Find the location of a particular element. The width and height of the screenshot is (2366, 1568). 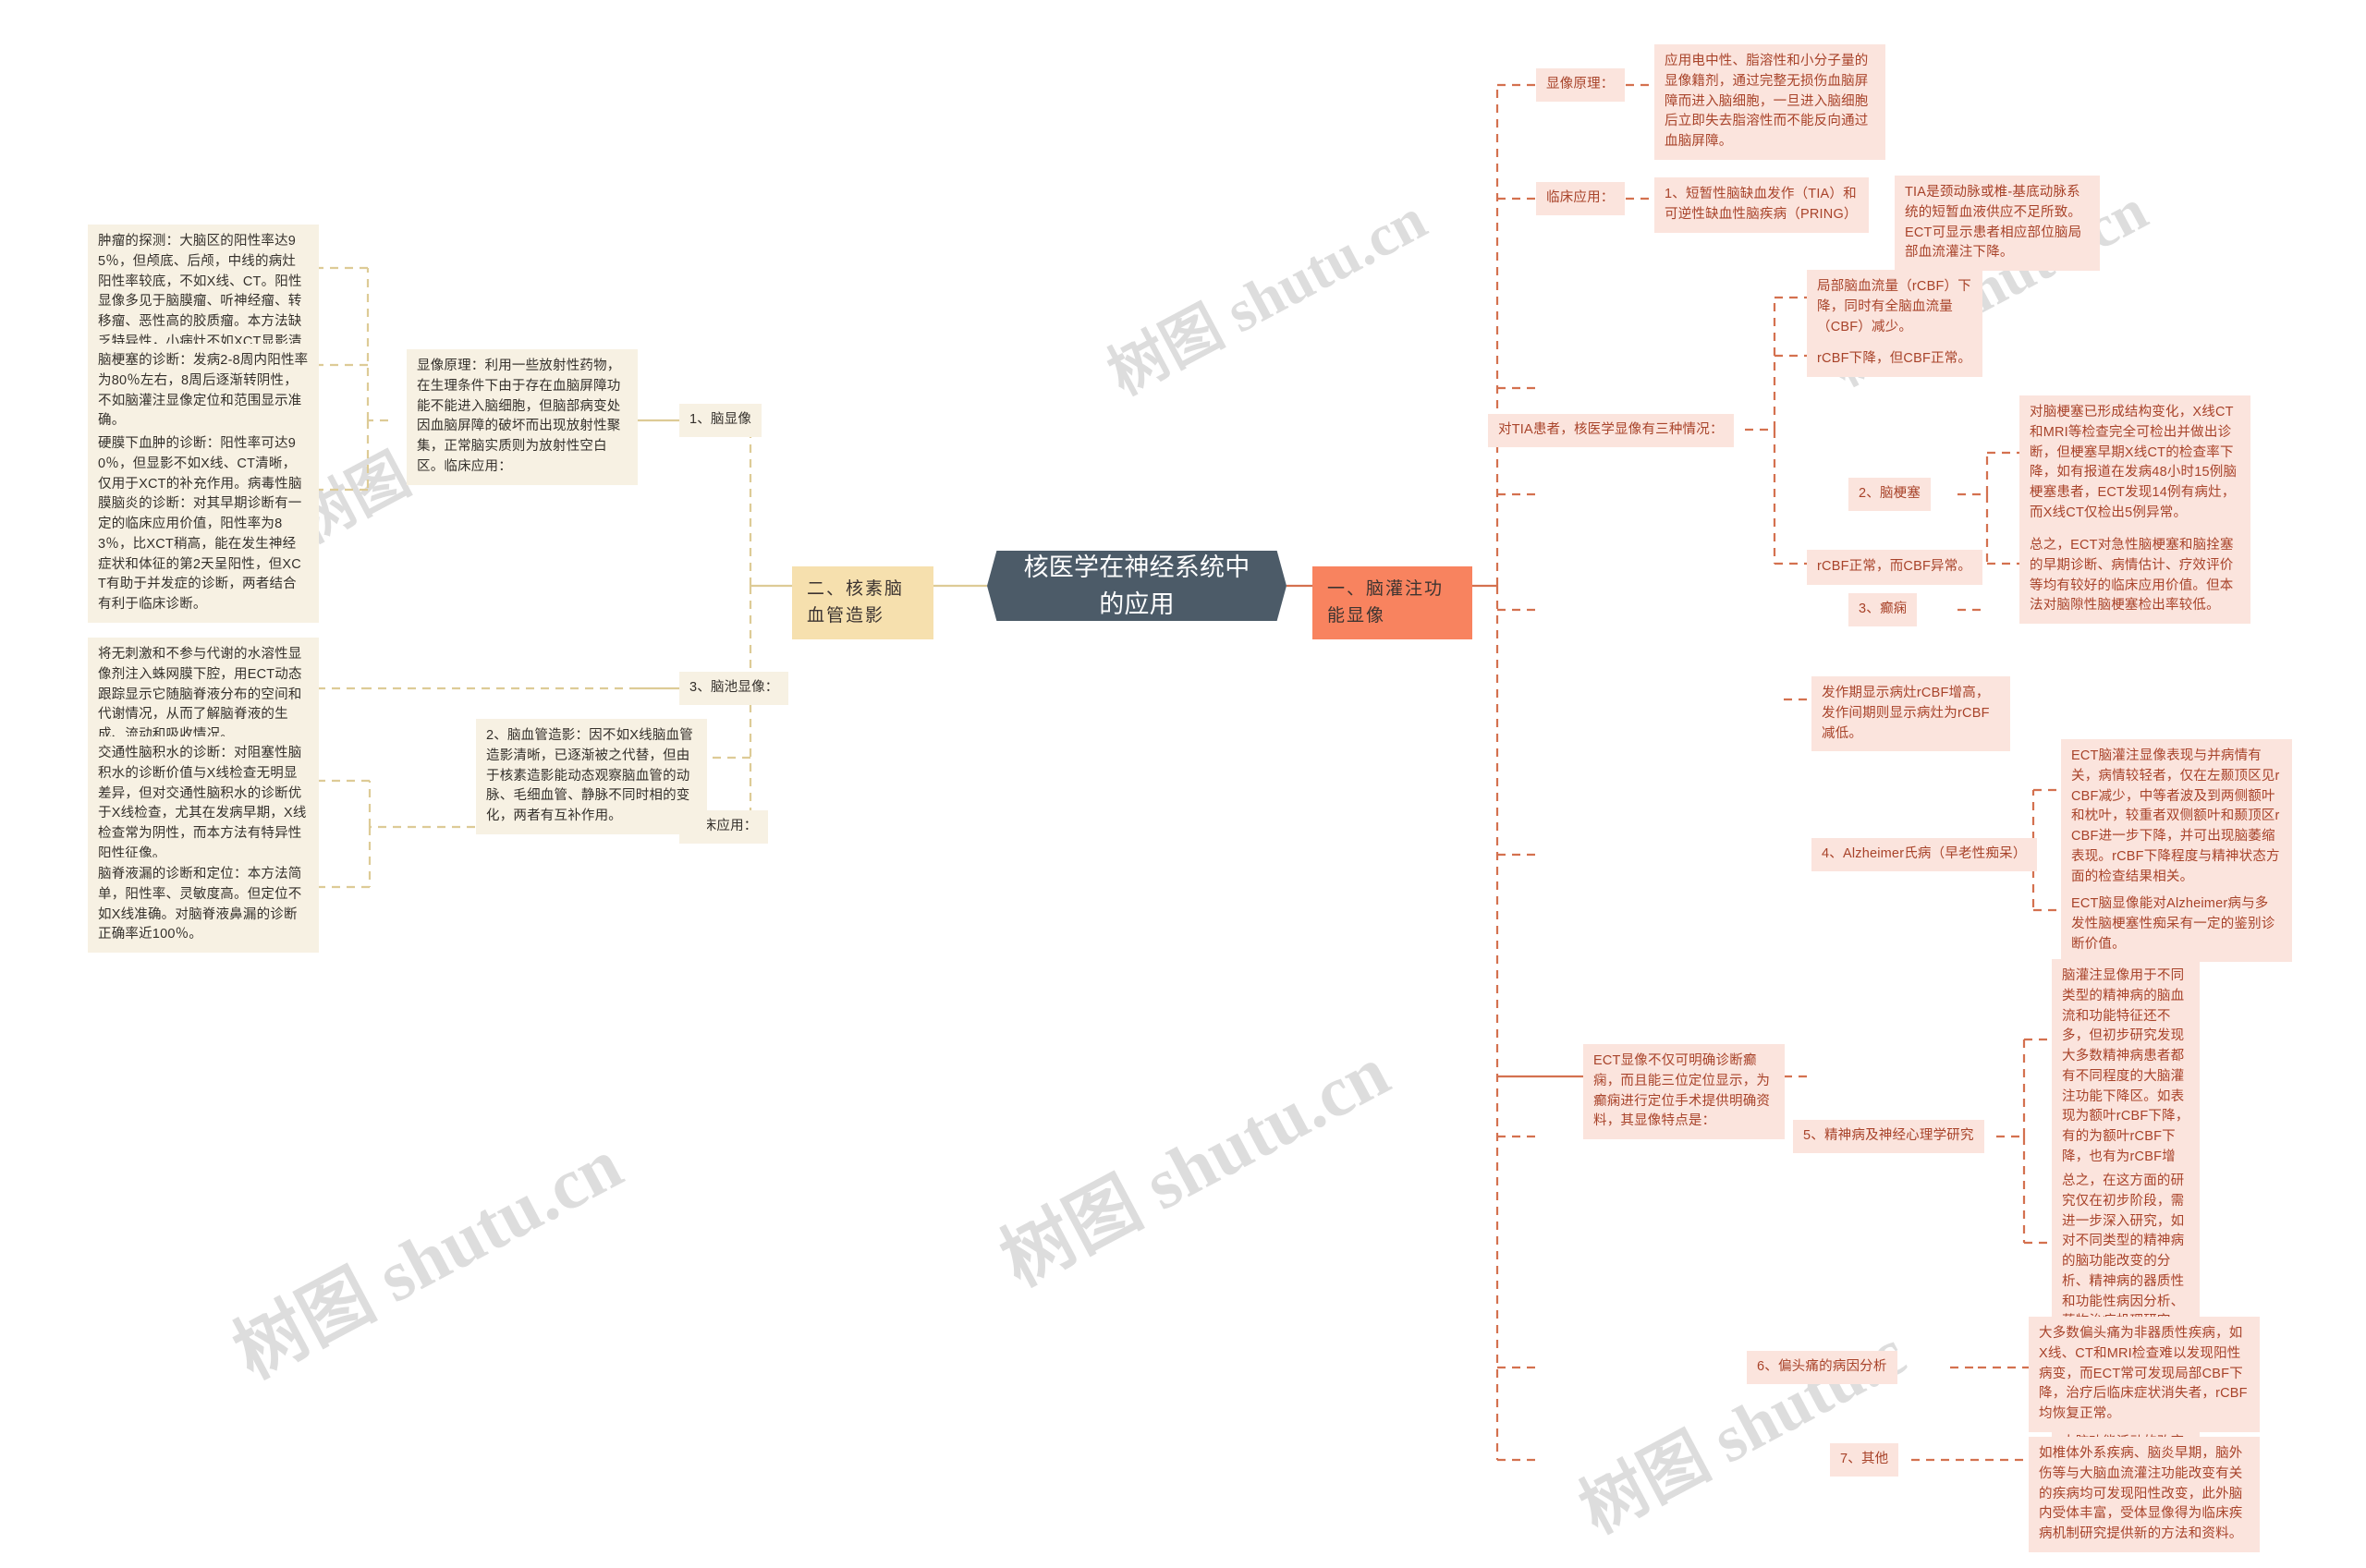

branch-label-right: 一、脑灌注功能显像 is located at coordinates (1386, 602).